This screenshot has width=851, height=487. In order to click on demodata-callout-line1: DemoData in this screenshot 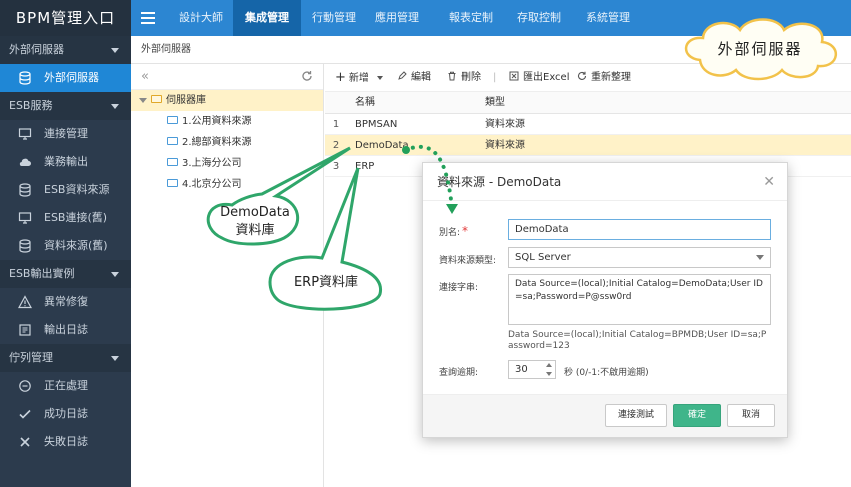, I will do `click(255, 212)`.